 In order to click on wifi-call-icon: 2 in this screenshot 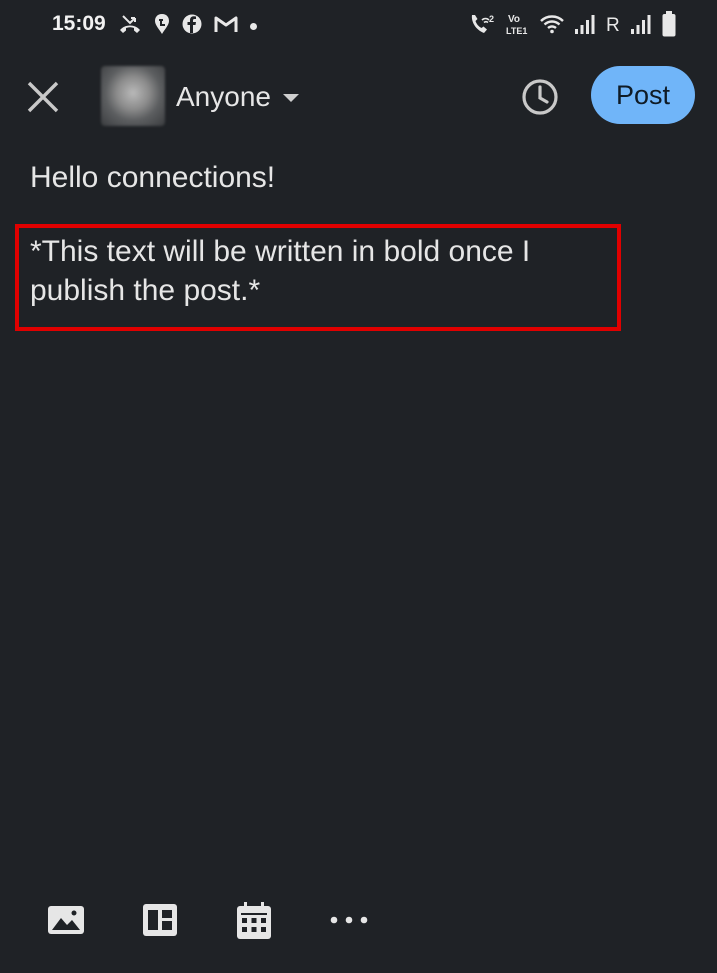, I will do `click(482, 26)`.